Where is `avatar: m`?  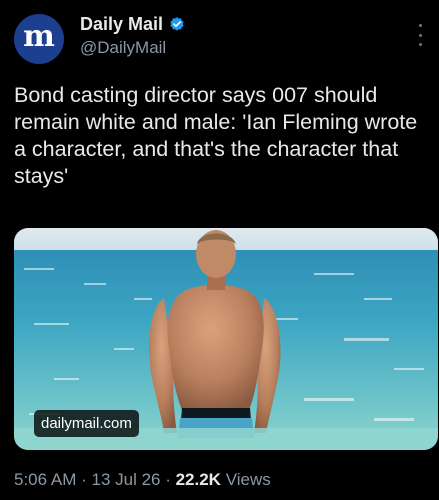 avatar: m is located at coordinates (39, 39).